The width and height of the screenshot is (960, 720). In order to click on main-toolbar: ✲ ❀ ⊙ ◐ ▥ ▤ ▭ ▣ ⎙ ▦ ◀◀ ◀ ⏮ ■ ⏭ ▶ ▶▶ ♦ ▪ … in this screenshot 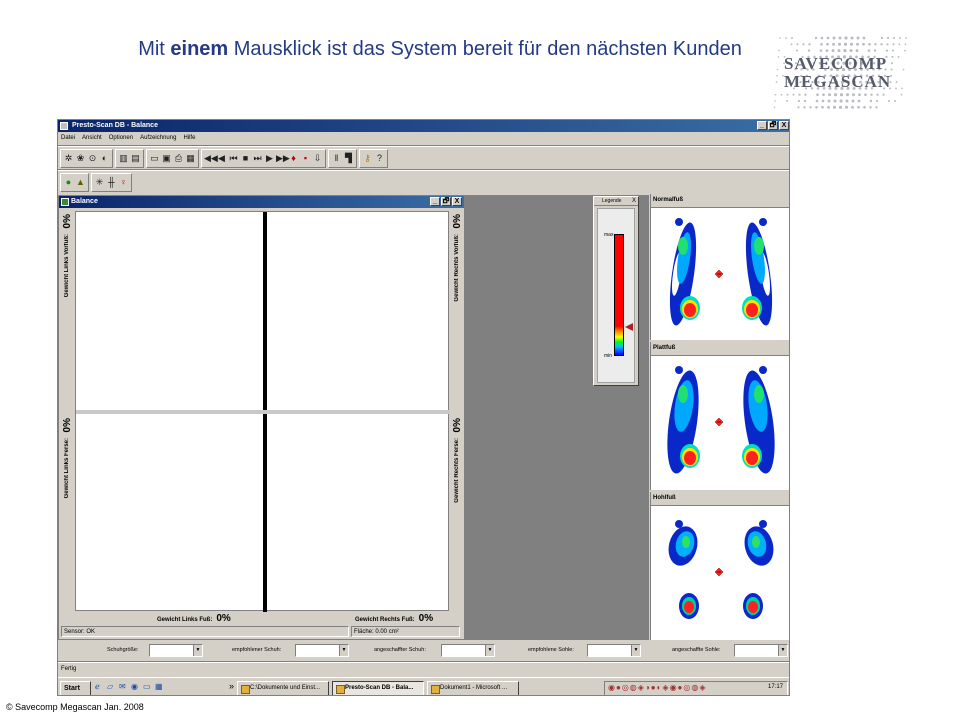, I will do `click(224, 158)`.